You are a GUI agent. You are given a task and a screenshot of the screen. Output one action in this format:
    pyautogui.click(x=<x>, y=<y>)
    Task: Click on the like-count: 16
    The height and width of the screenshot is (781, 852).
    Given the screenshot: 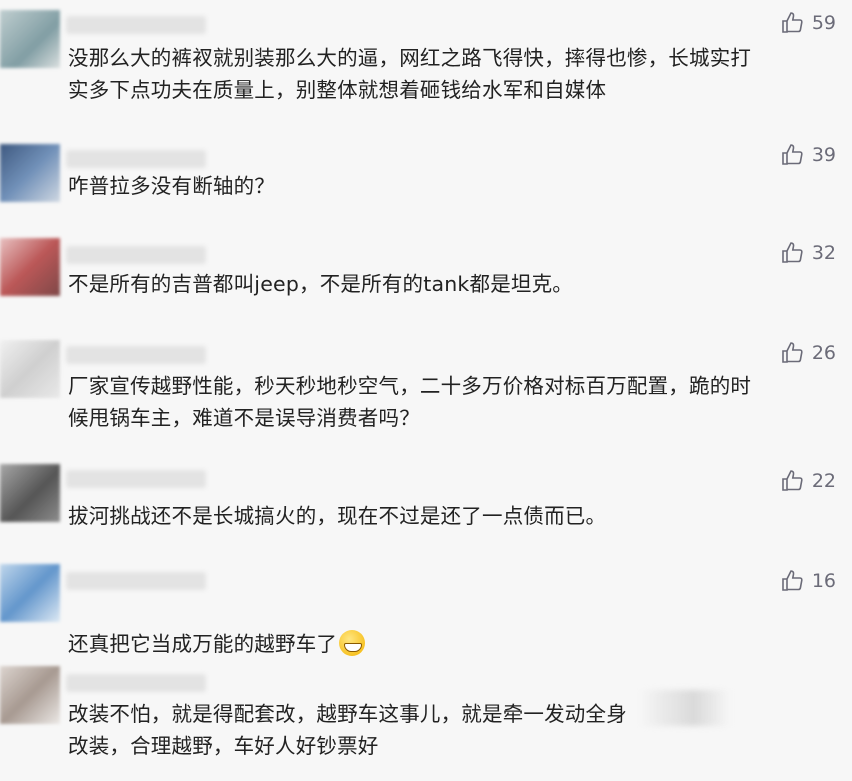 What is the action you would take?
    pyautogui.click(x=823, y=581)
    